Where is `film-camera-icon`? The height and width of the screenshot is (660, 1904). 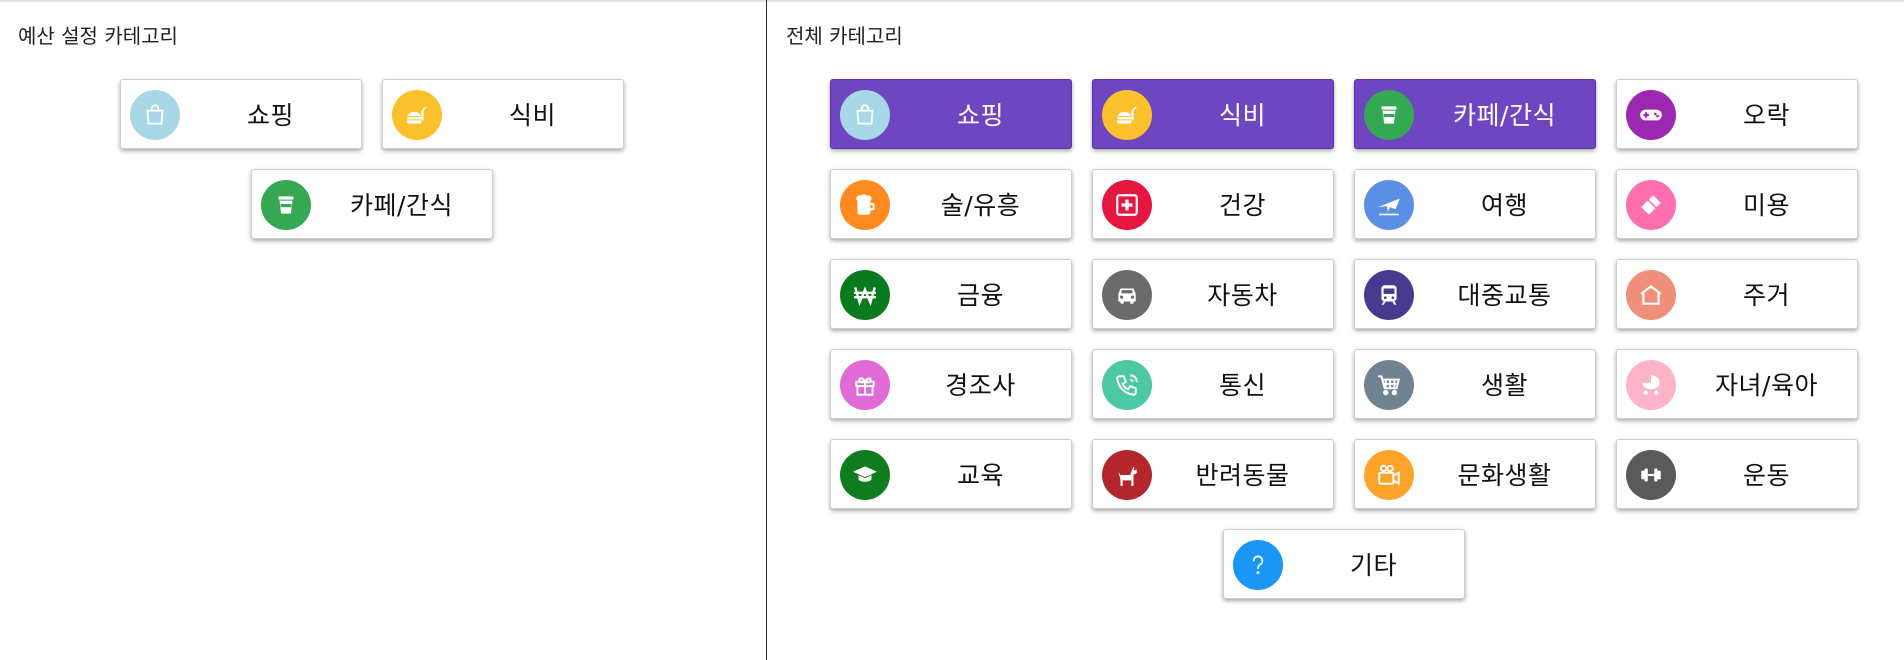 film-camera-icon is located at coordinates (1388, 475).